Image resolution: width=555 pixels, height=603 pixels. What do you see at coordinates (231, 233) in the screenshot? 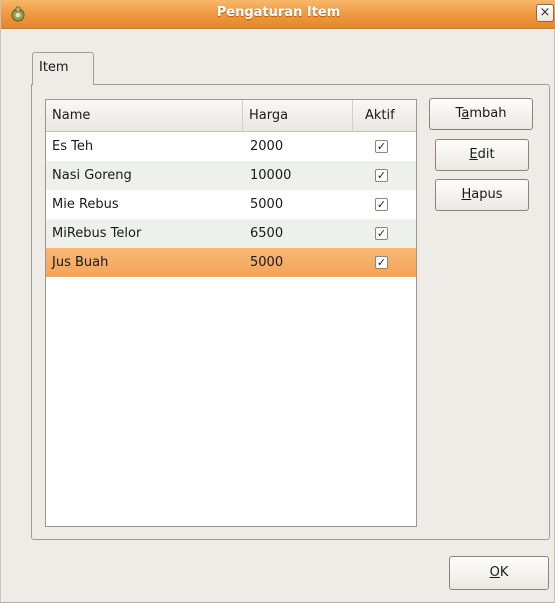
I see `table-row: MiRebus Telor 6500 ✓` at bounding box center [231, 233].